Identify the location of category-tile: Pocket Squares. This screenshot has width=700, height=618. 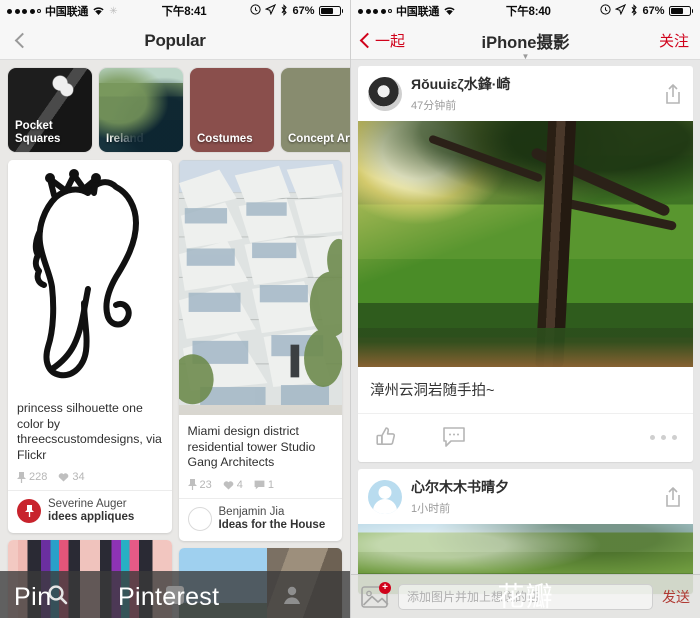
(50, 110).